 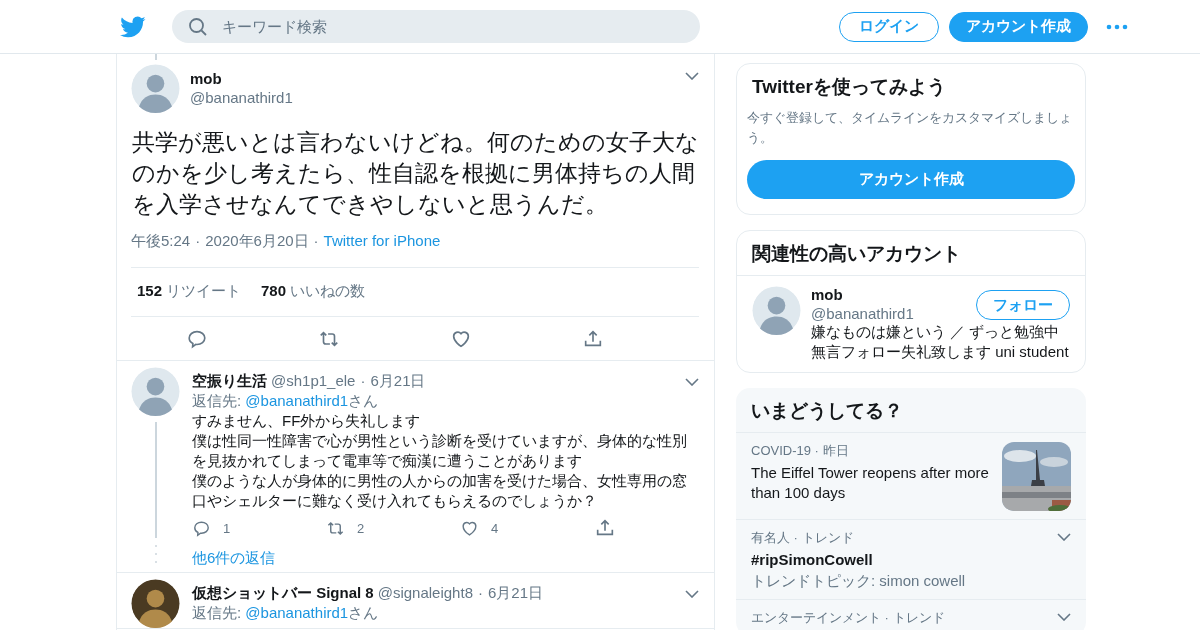 I want to click on user-name: 空振り生活, so click(x=229, y=381).